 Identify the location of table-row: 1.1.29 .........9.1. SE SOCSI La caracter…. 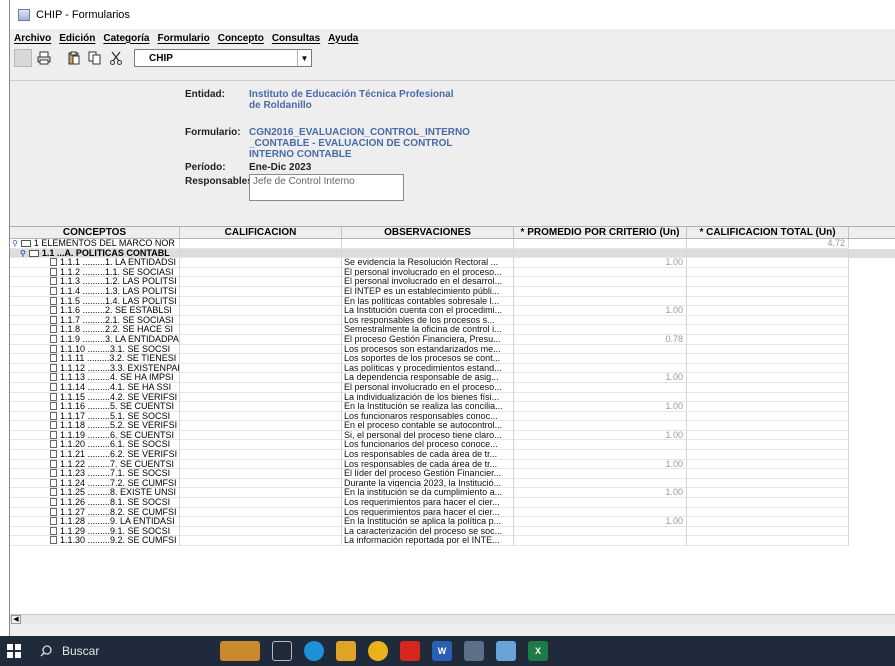
(452, 531).